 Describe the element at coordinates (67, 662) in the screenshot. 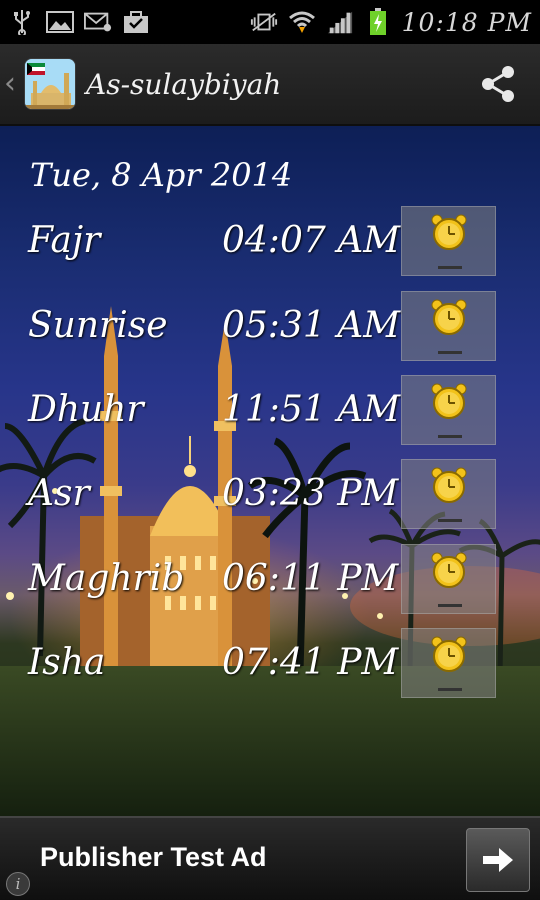

I see `prayer-name: Isha` at that location.